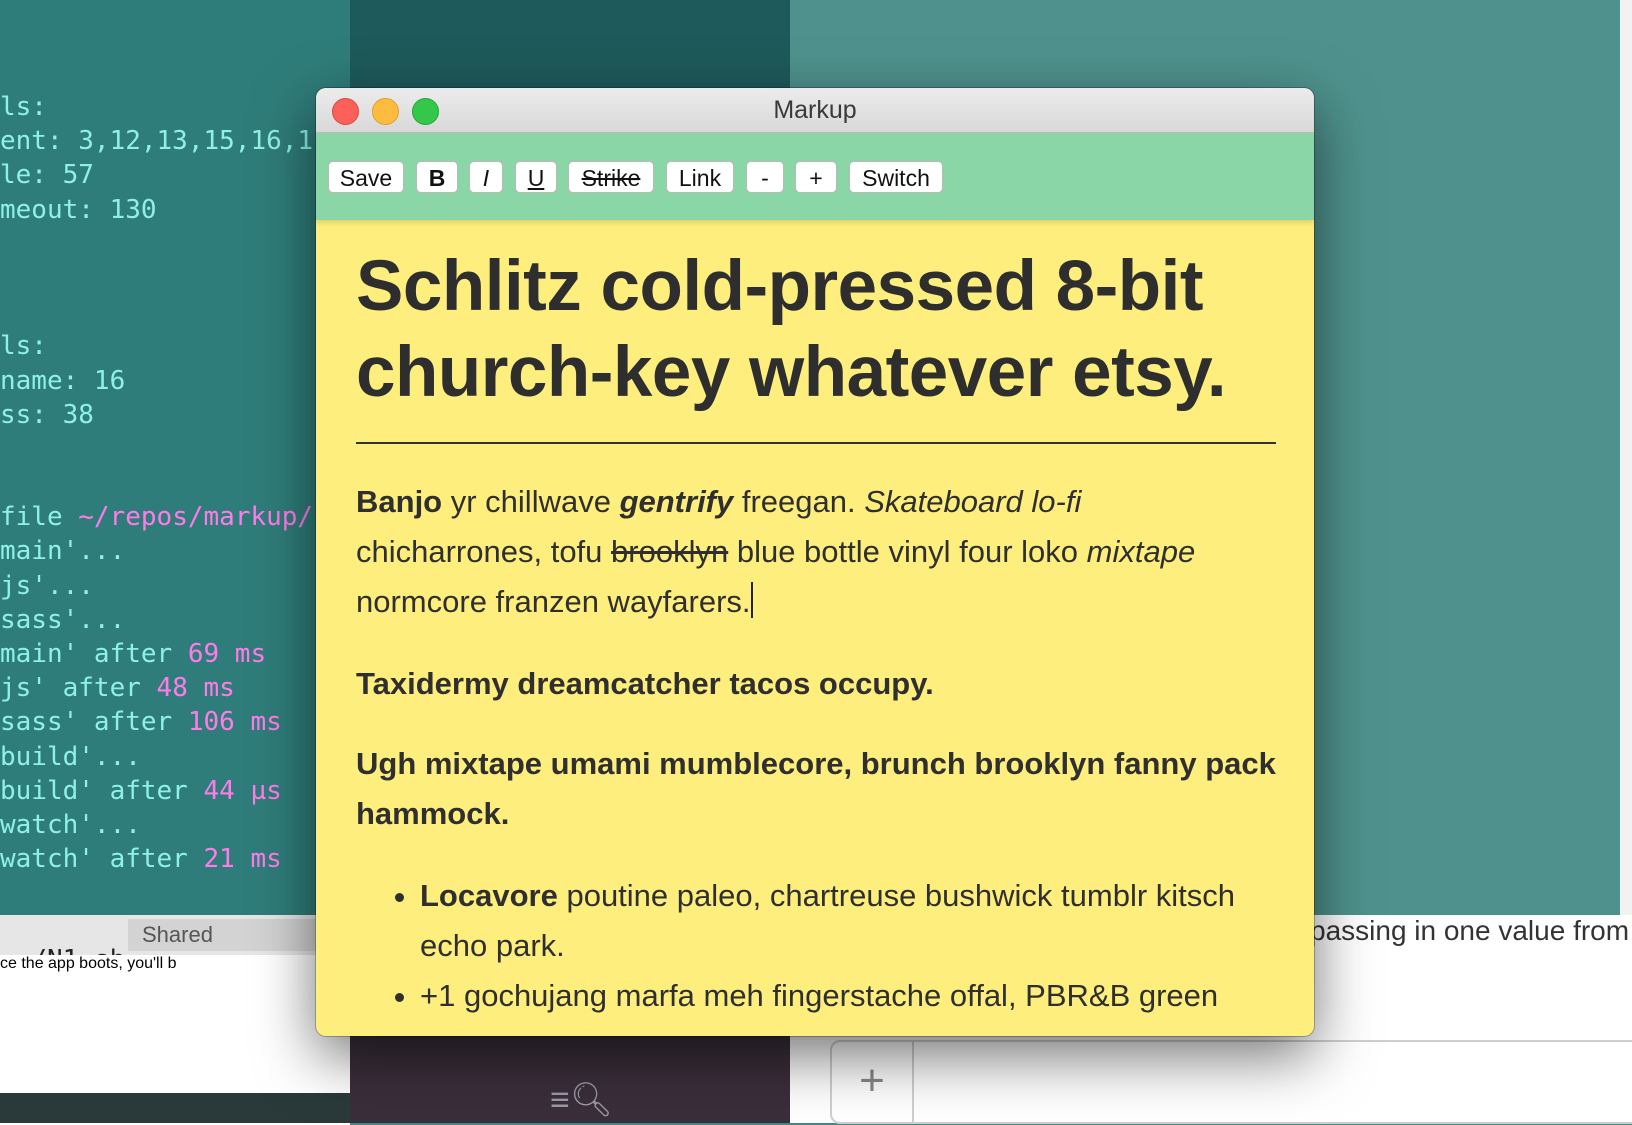  I want to click on switch-button: Switch, so click(896, 177).